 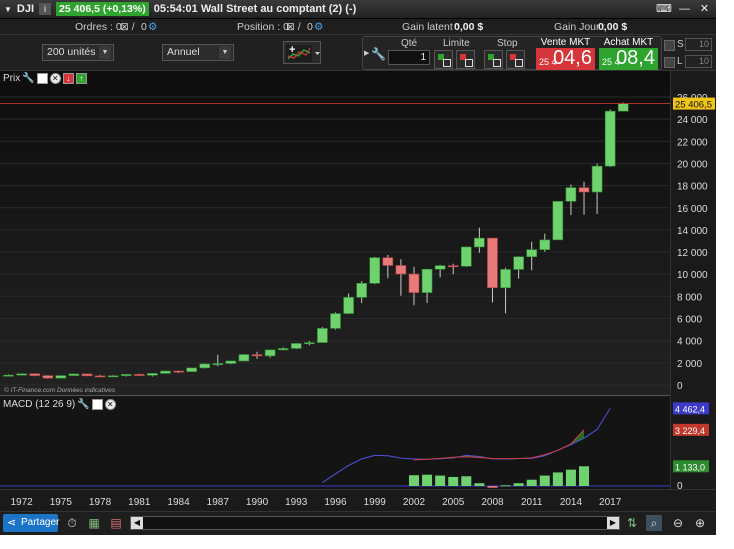 What do you see at coordinates (664, 9) in the screenshot?
I see `keyboard-icon: ⌨` at bounding box center [664, 9].